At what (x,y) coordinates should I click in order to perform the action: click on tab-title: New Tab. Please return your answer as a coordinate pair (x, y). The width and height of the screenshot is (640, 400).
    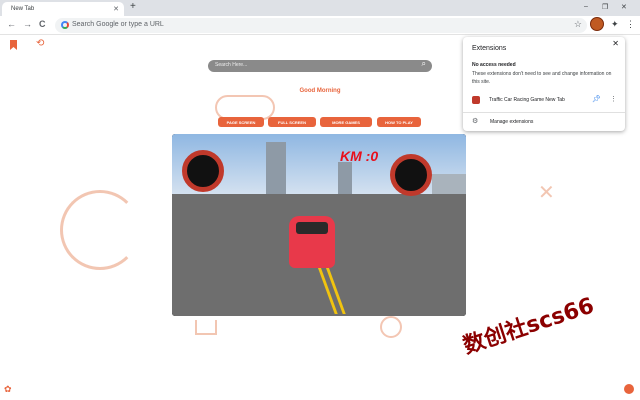
    Looking at the image, I should click on (23, 9).